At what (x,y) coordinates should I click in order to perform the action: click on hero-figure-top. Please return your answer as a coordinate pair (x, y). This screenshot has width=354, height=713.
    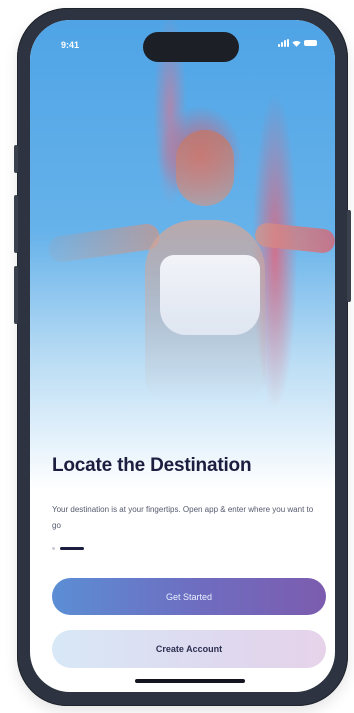
    Looking at the image, I should click on (210, 295).